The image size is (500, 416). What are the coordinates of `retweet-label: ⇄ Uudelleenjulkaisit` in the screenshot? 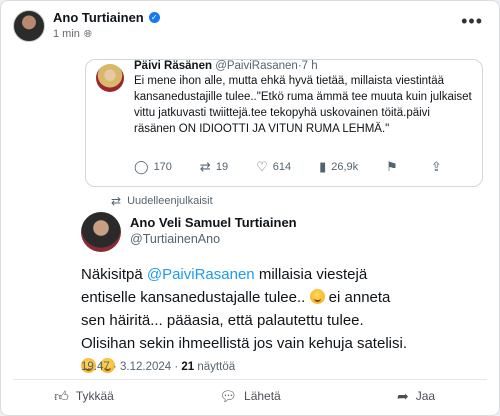 It's located at (162, 201).